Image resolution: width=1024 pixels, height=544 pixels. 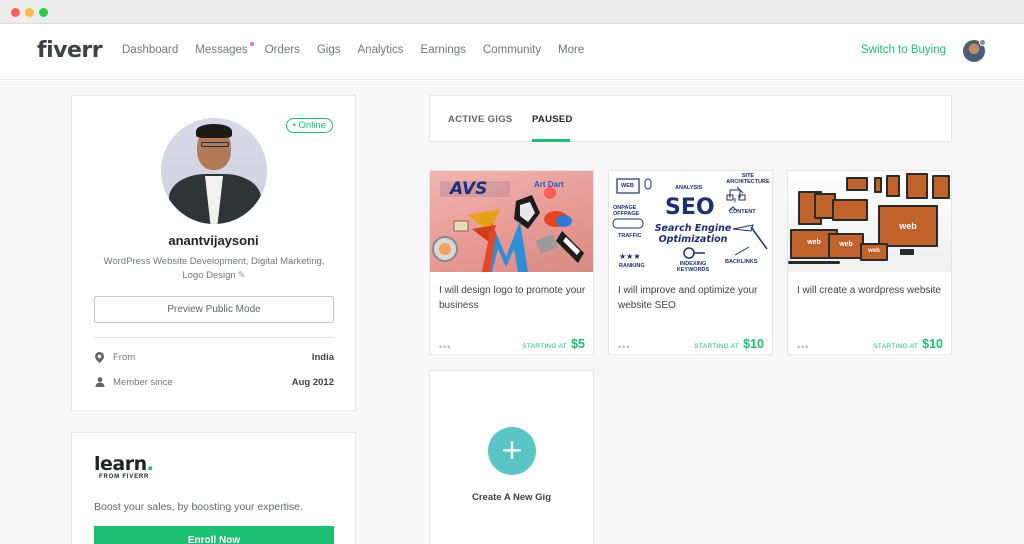 What do you see at coordinates (626, 211) in the screenshot?
I see `seo-word-onpage: ONPAGE OFFPAGE` at bounding box center [626, 211].